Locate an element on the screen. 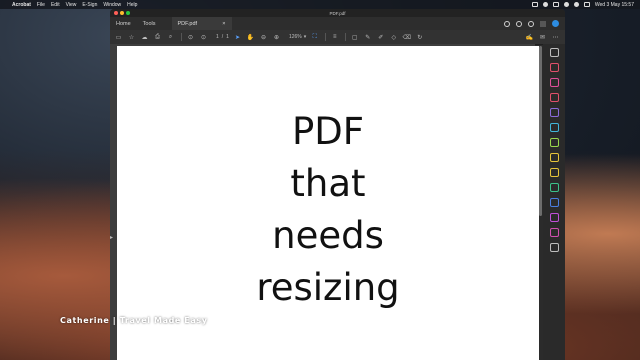  menu-file: File is located at coordinates (41, 5).